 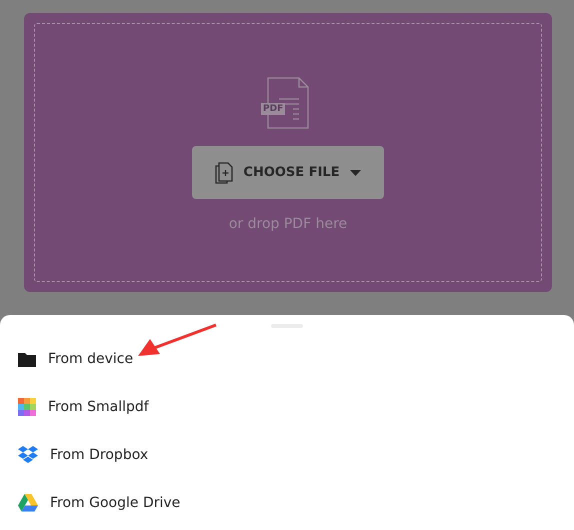 What do you see at coordinates (27, 407) in the screenshot?
I see `grid-icon` at bounding box center [27, 407].